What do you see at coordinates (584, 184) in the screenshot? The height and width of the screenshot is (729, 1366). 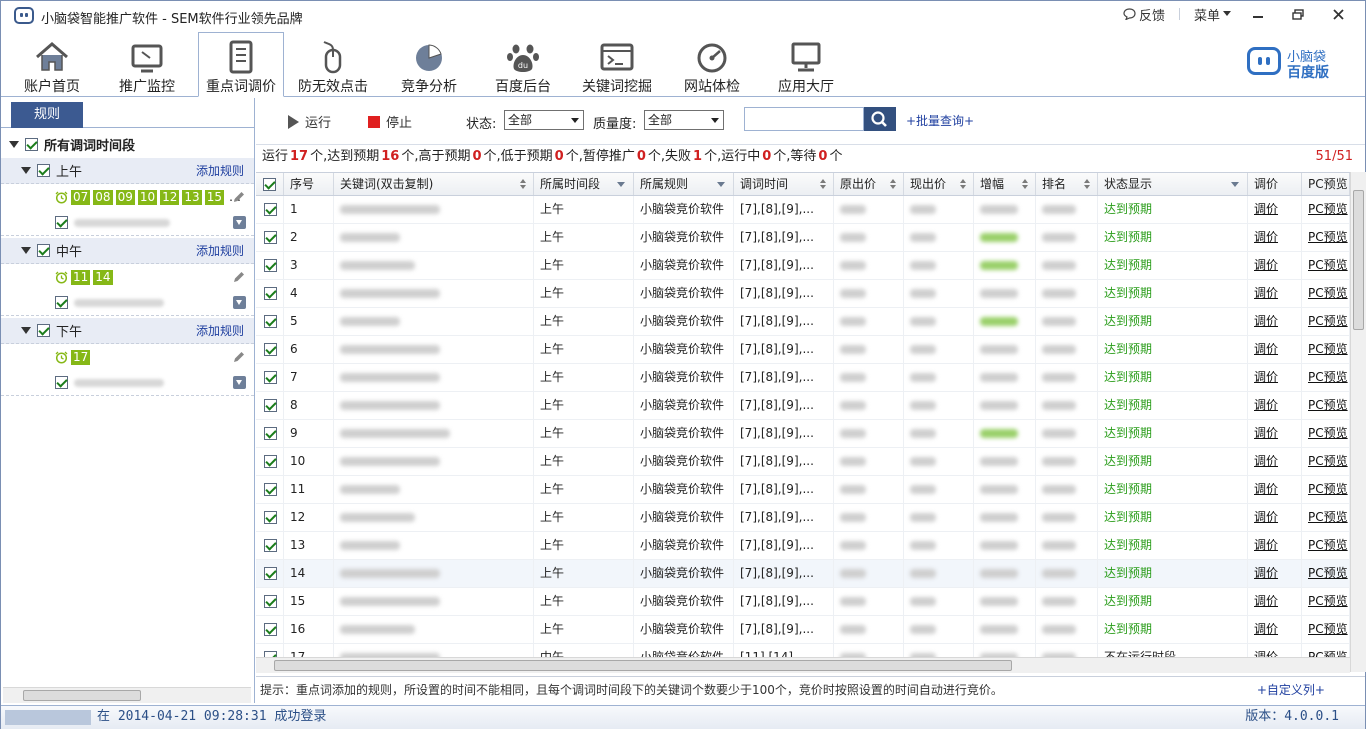 I see `col-header-period: 所属时间段` at bounding box center [584, 184].